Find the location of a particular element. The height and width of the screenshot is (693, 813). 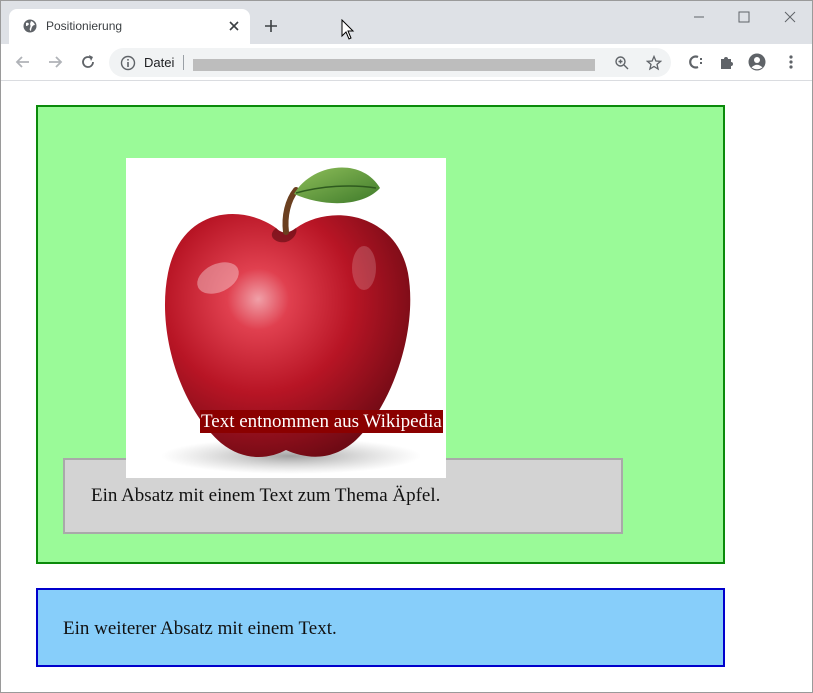

address-bar: Datei is located at coordinates (390, 62).